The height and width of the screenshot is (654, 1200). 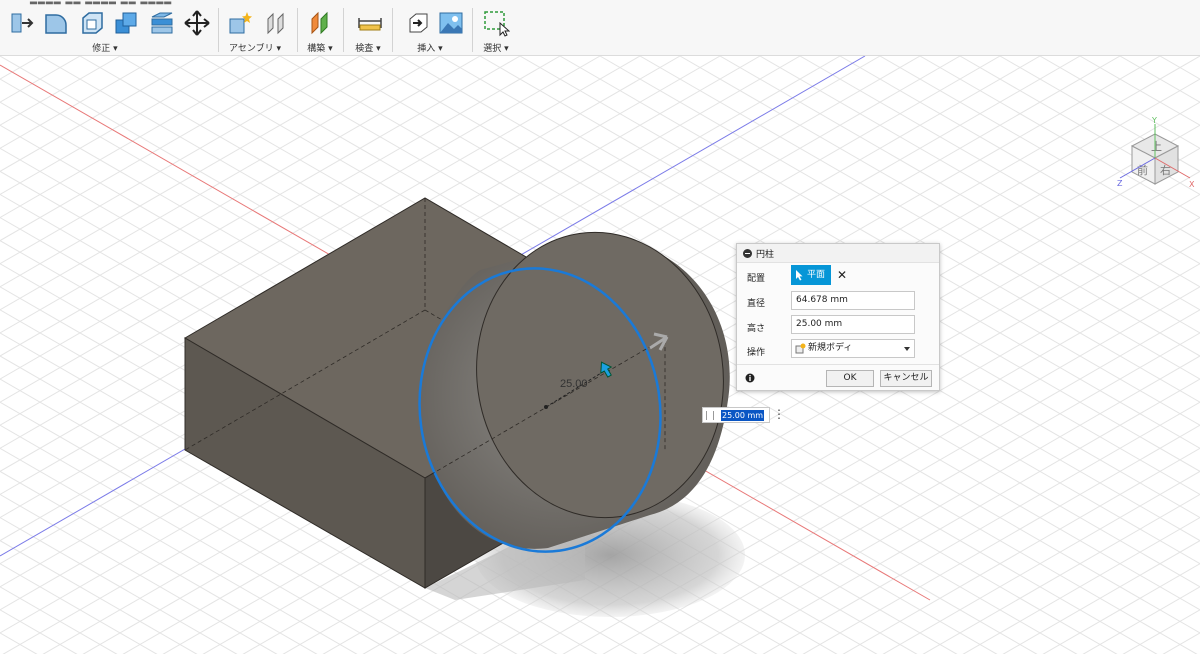 What do you see at coordinates (838, 253) in the screenshot?
I see `dialog-header: 円柱` at bounding box center [838, 253].